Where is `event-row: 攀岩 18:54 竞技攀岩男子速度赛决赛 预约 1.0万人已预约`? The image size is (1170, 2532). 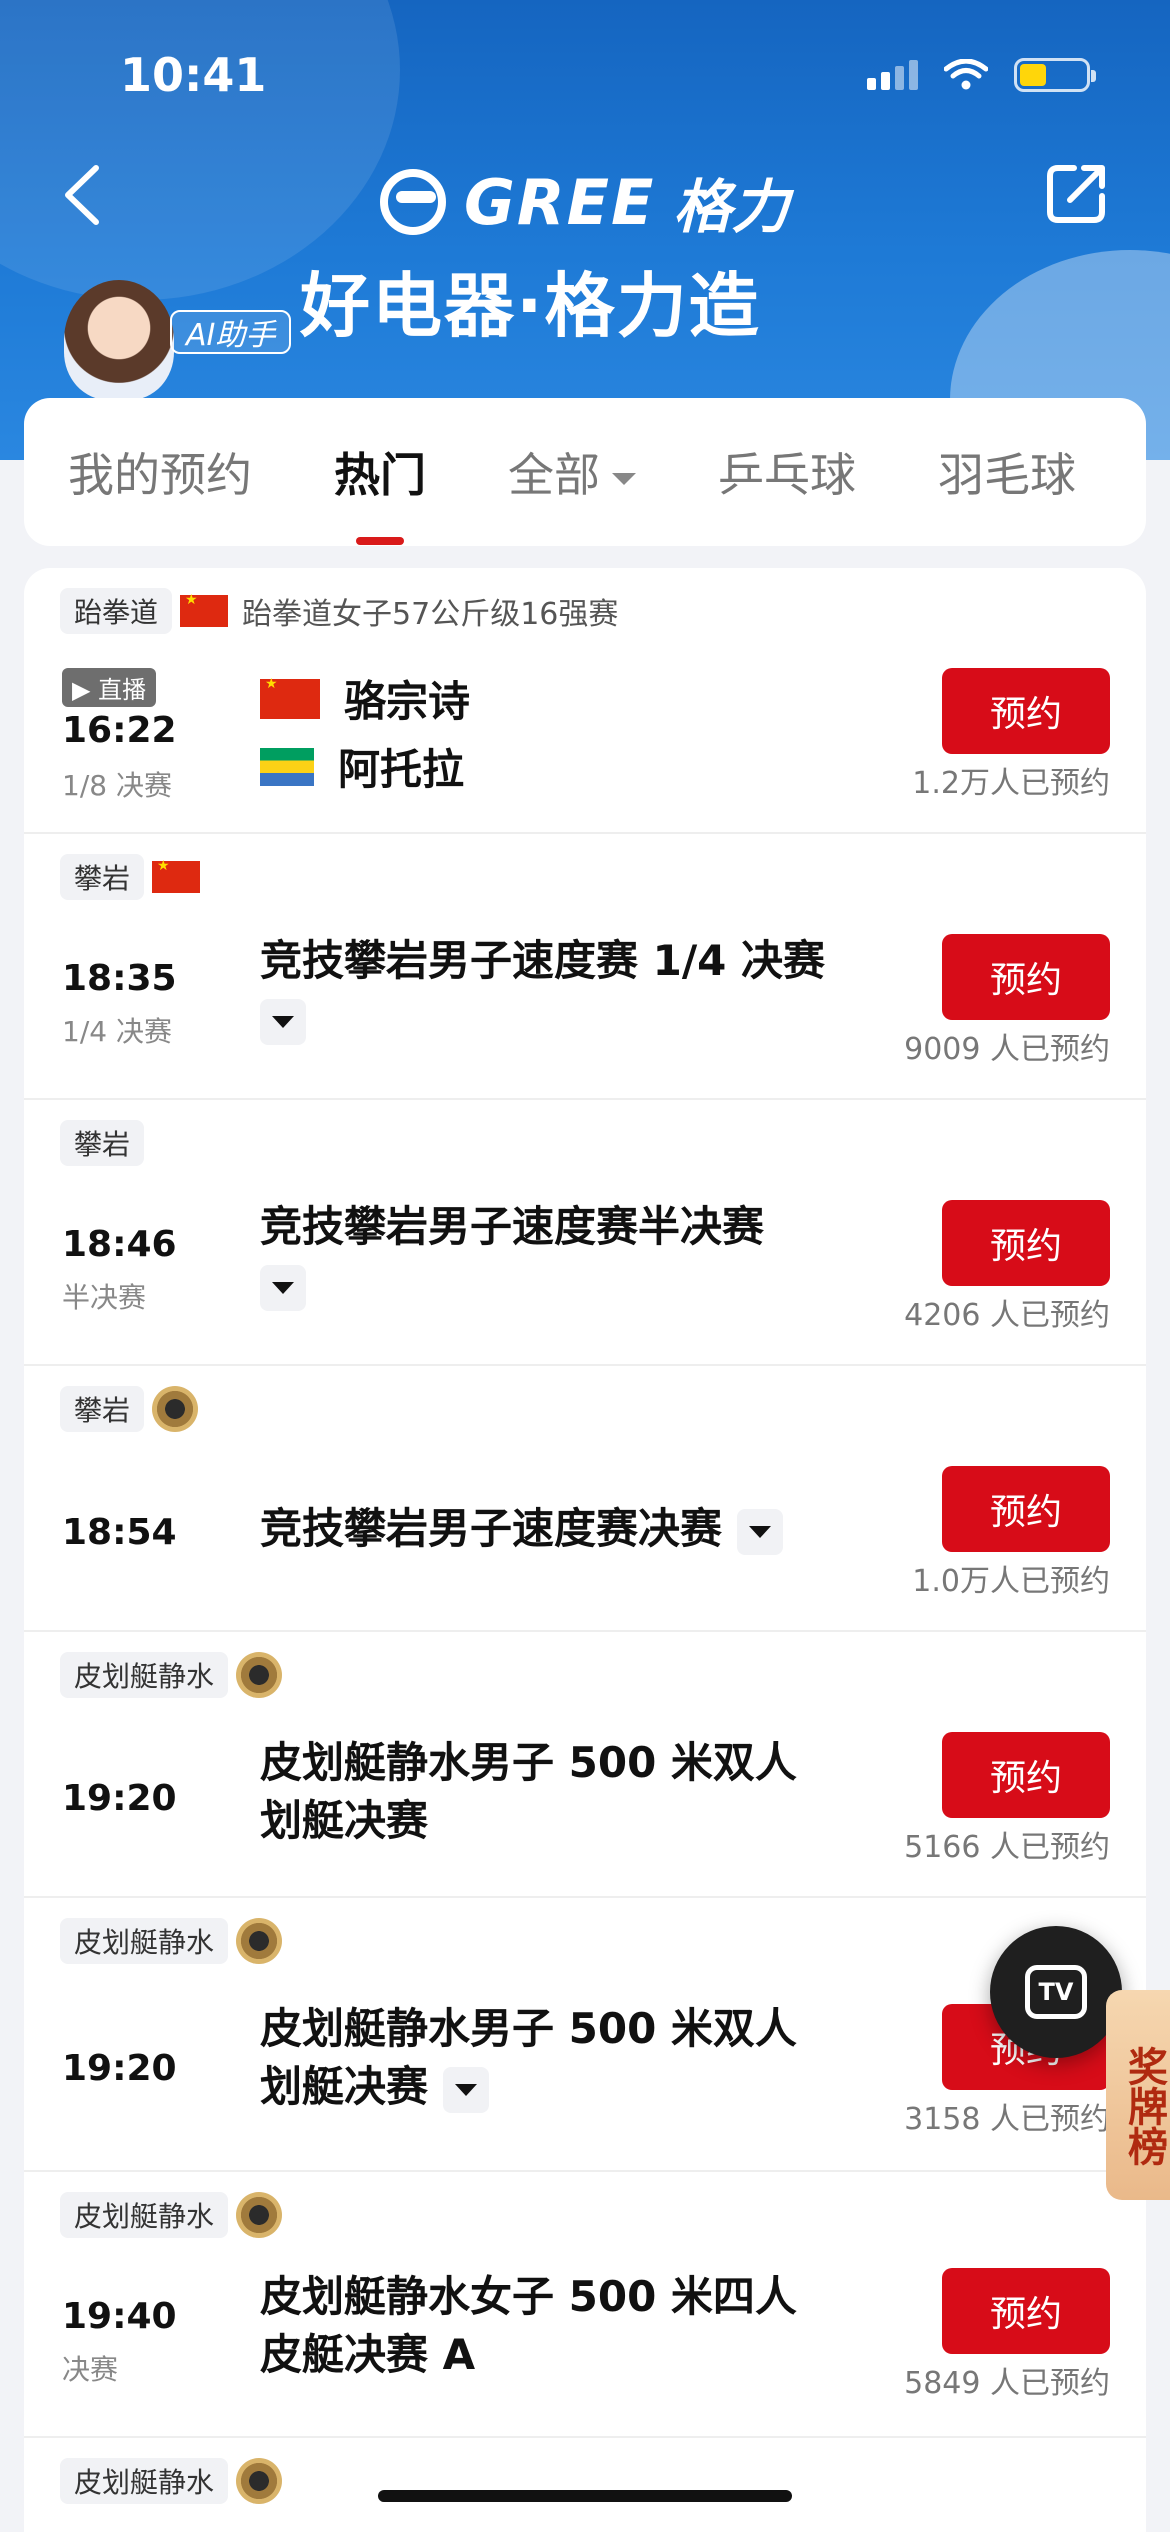
event-row: 攀岩 18:54 竞技攀岩男子速度赛决赛 预约 1.0万人已预约 is located at coordinates (585, 1499).